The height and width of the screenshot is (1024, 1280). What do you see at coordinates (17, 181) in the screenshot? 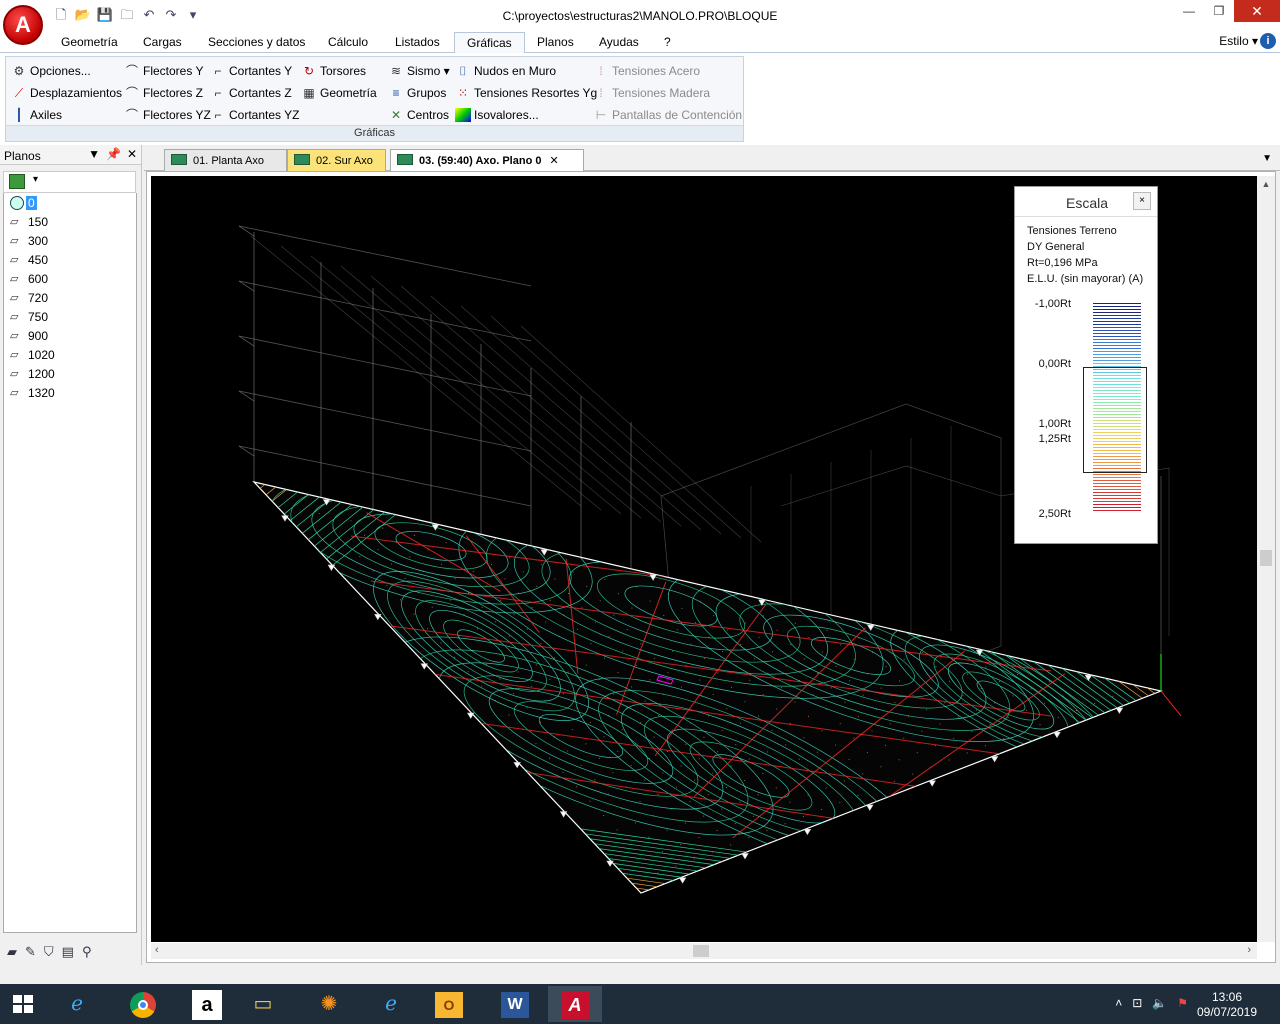
I see `plane-grid-icon` at bounding box center [17, 181].